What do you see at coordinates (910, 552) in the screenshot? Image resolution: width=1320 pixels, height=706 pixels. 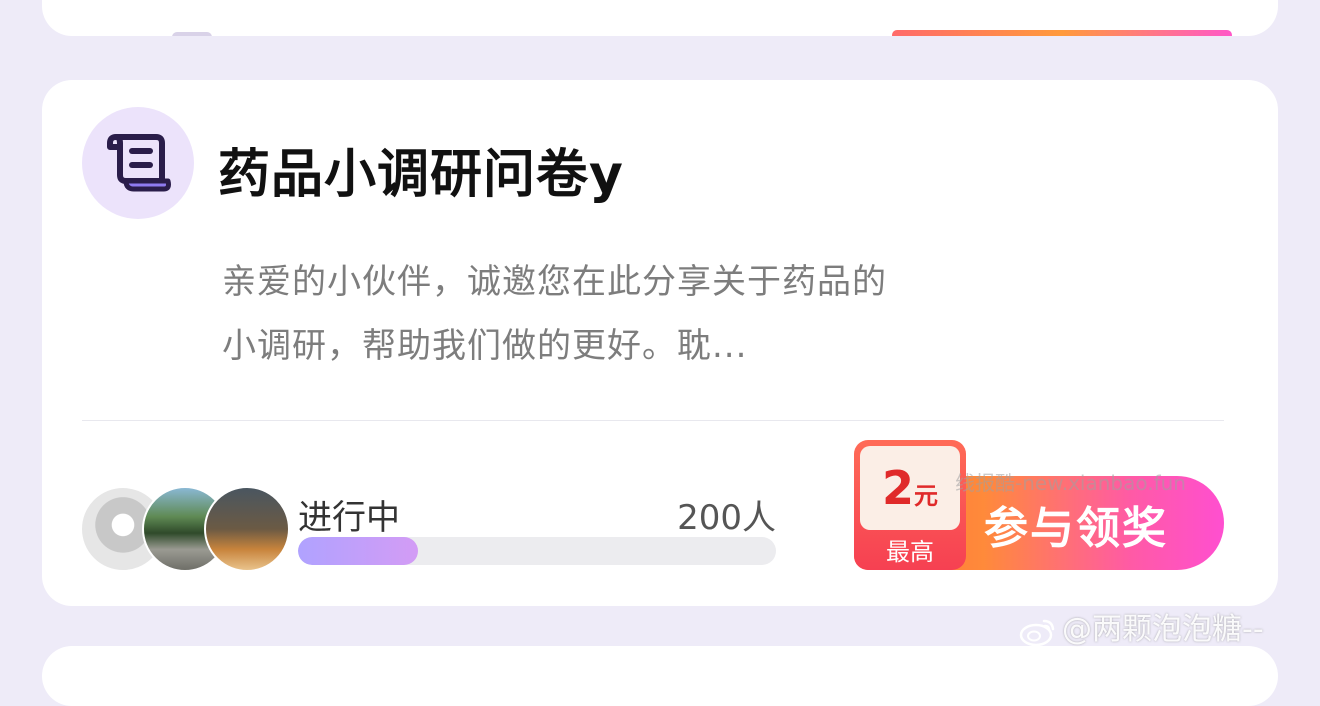 I see `reward-caption: 最高` at bounding box center [910, 552].